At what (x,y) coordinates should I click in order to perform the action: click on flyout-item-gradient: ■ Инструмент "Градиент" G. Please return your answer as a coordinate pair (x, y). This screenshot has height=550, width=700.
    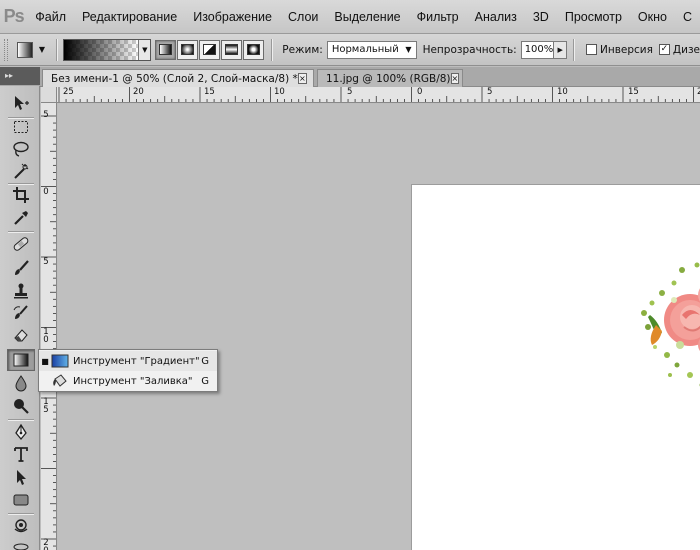
    Looking at the image, I should click on (128, 361).